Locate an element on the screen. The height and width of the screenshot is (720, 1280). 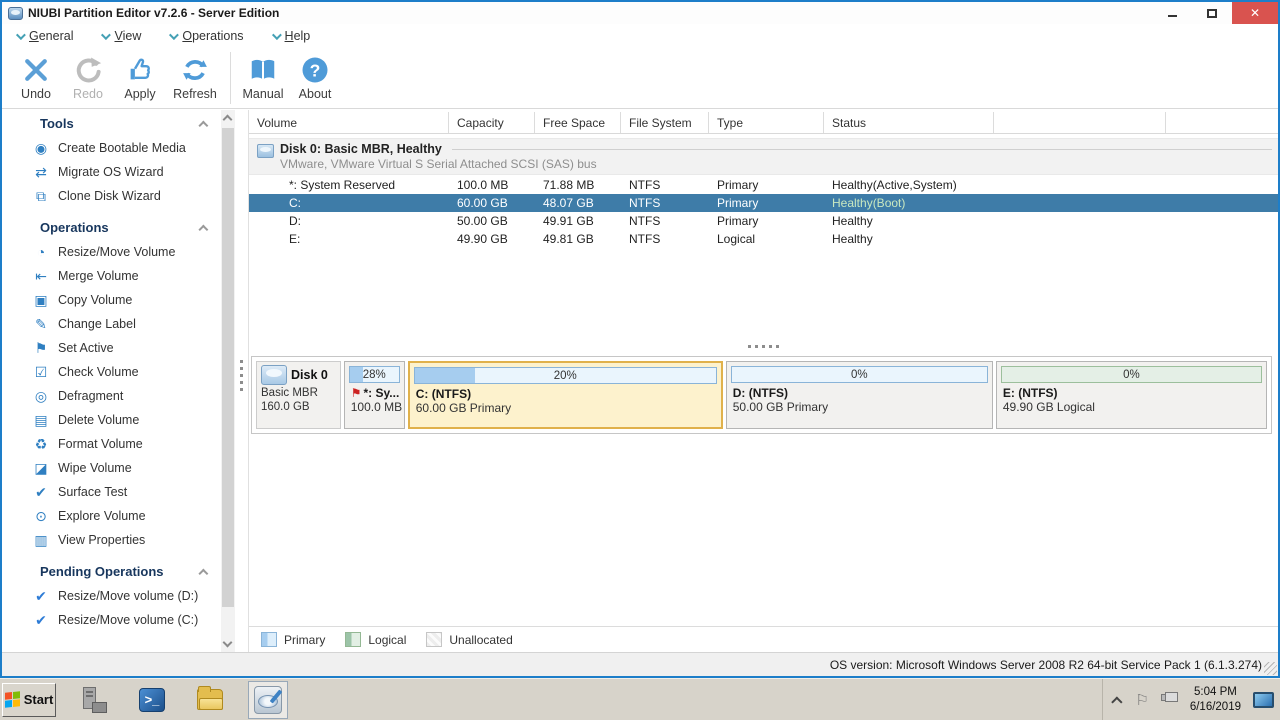
sidebar-item-defragment: ◎ Defragment is located at coordinates (118, 396).